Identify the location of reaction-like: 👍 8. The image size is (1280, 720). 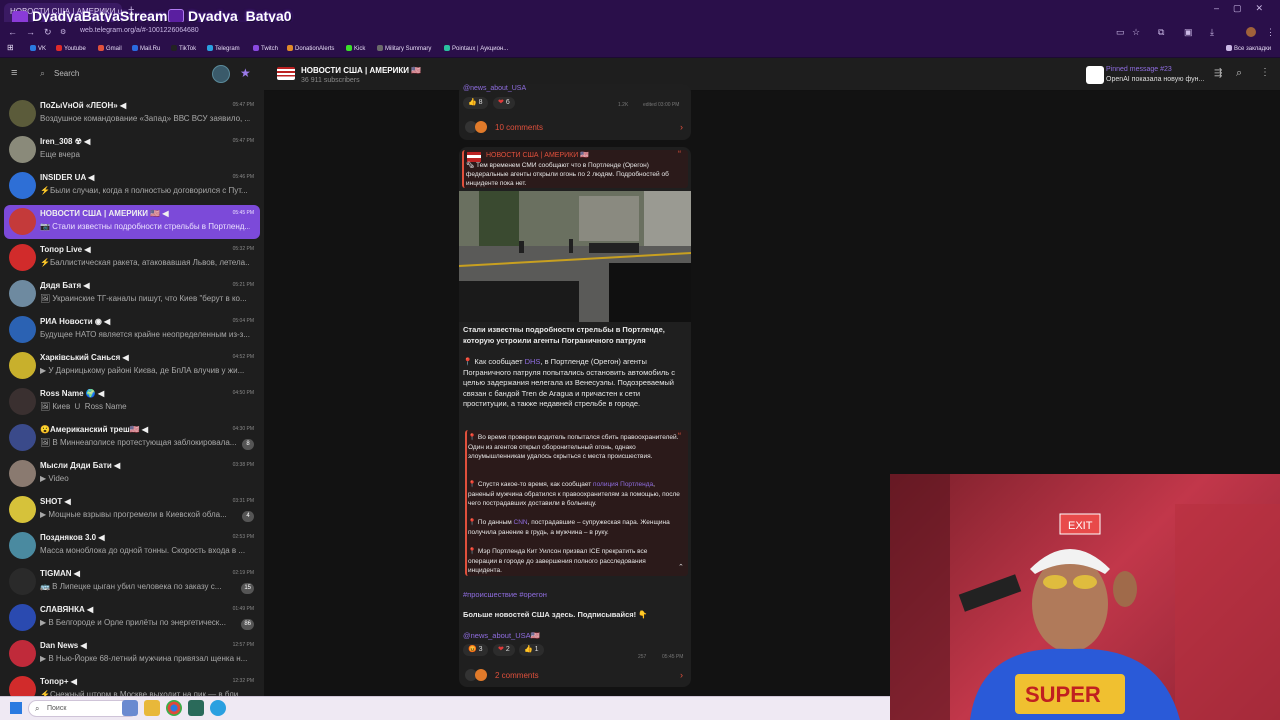
(475, 103).